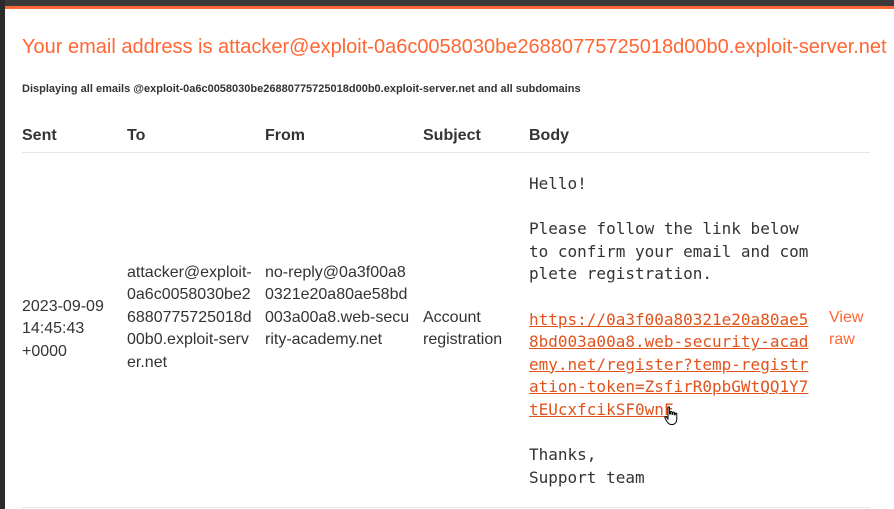  I want to click on body-signature: Support team, so click(587, 477).